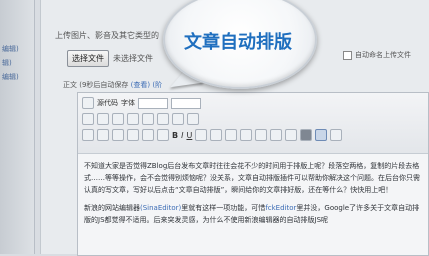 This screenshot has height=256, width=429. I want to click on source-icon, so click(88, 103).